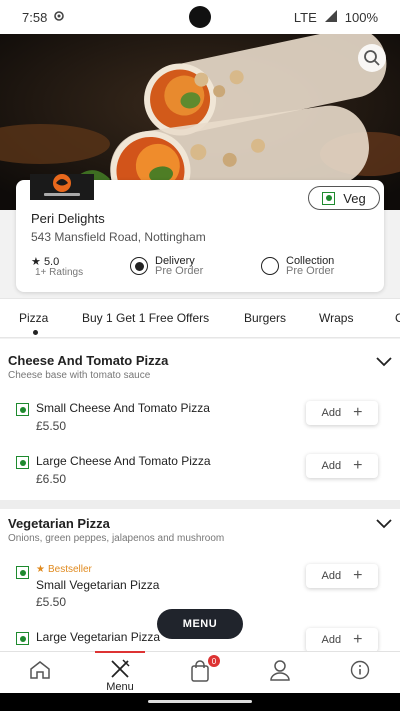 This screenshot has width=400, height=711. What do you see at coordinates (35, 17) in the screenshot?
I see `status-time: 7:58` at bounding box center [35, 17].